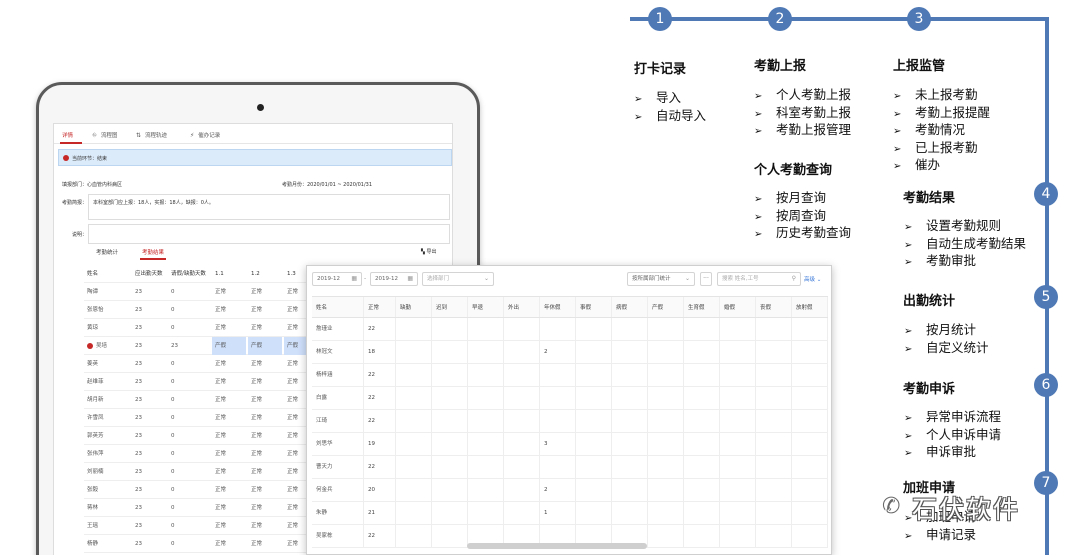  I want to click on stat-row: 曹天力 22, so click(570, 467).